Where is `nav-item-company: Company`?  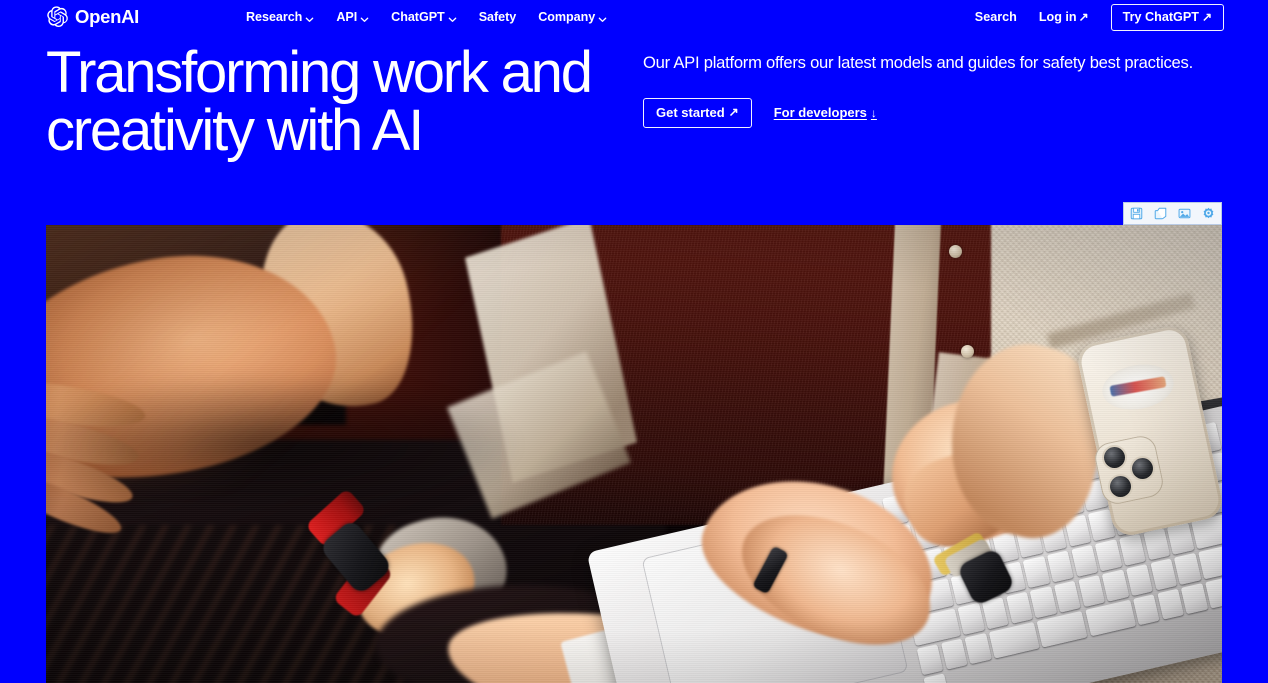
nav-item-company: Company is located at coordinates (572, 17).